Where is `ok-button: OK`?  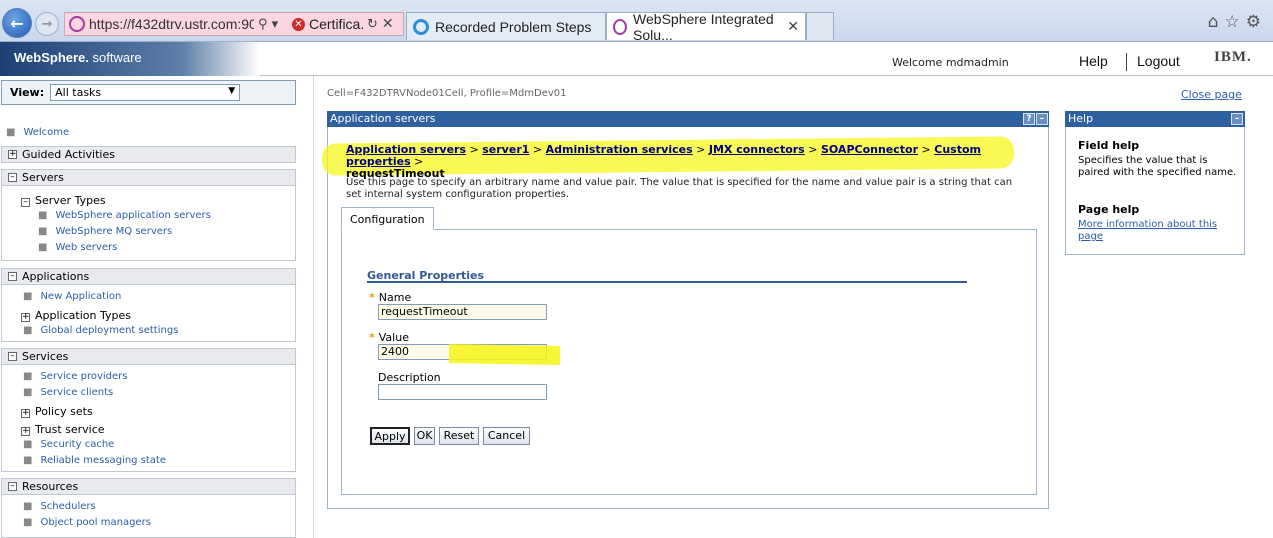 ok-button: OK is located at coordinates (424, 436).